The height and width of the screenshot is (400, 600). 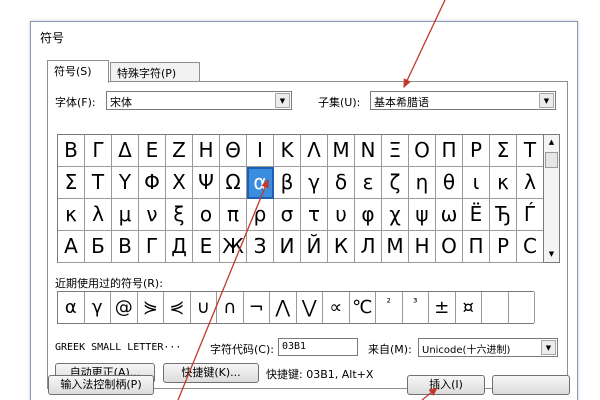 What do you see at coordinates (204, 307) in the screenshot?
I see `recent-symbol-cell: ∪` at bounding box center [204, 307].